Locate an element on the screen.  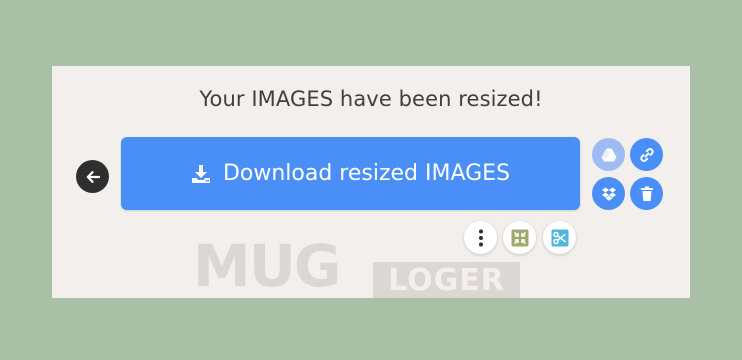
trash-icon is located at coordinates (646, 193).